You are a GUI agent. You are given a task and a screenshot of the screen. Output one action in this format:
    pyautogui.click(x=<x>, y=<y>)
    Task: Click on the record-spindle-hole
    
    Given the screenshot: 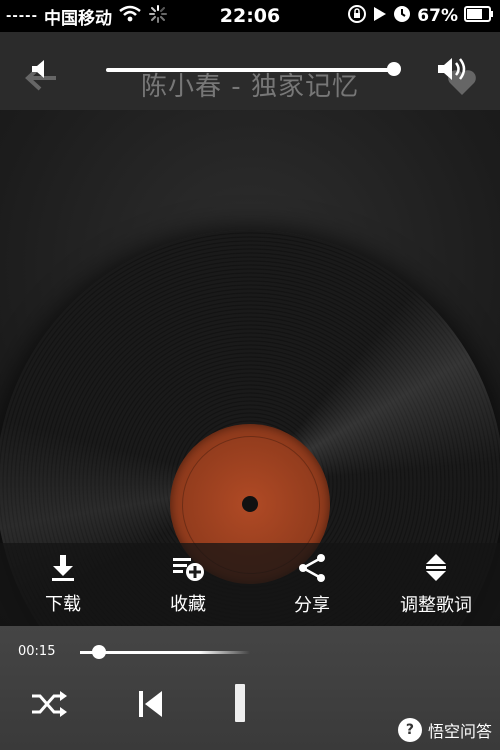 What is the action you would take?
    pyautogui.click(x=250, y=504)
    